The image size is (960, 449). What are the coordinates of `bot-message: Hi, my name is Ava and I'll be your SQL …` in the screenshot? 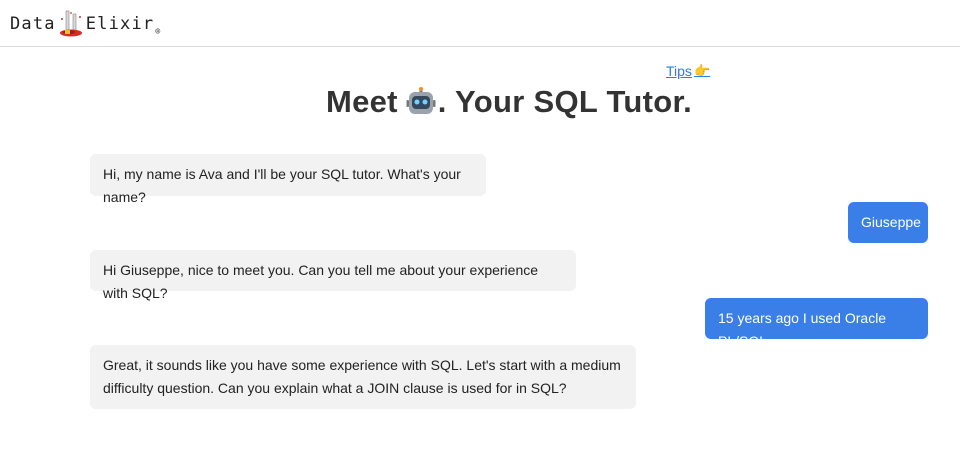 It's located at (288, 179).